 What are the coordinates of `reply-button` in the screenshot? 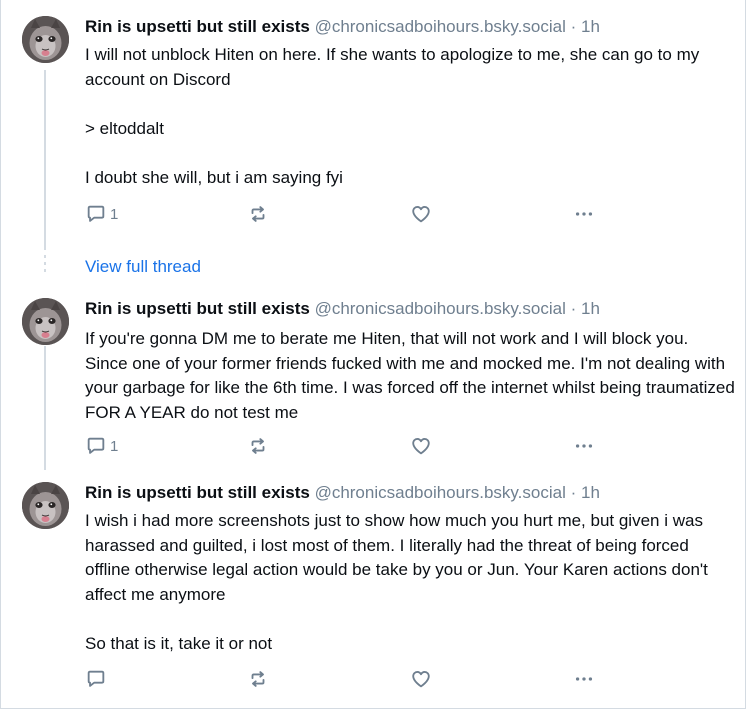 It's located at (97, 679).